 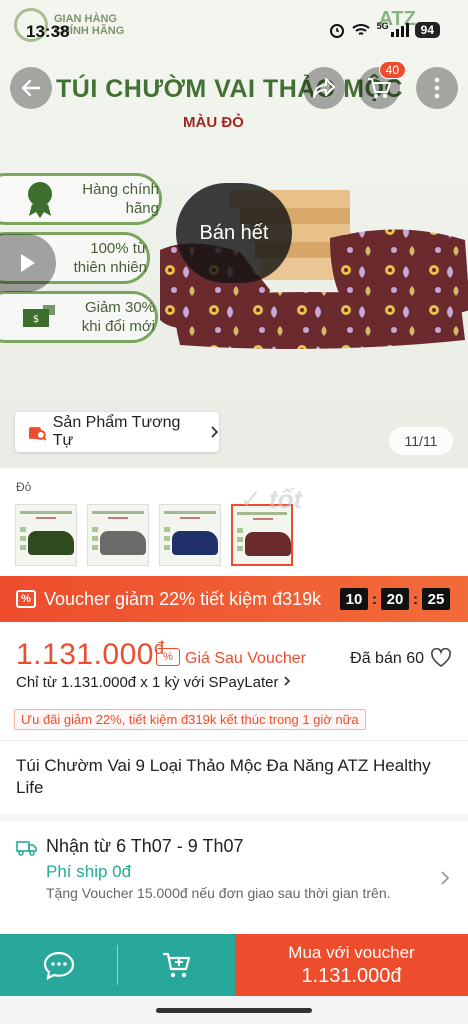 I want to click on play-icon, so click(x=28, y=263).